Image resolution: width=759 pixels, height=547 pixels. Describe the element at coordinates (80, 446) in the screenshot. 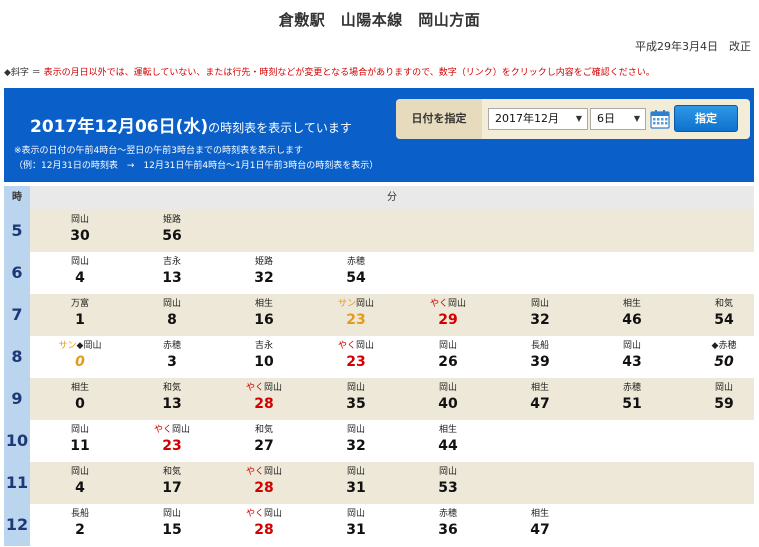

I see `minute-link: 11` at that location.